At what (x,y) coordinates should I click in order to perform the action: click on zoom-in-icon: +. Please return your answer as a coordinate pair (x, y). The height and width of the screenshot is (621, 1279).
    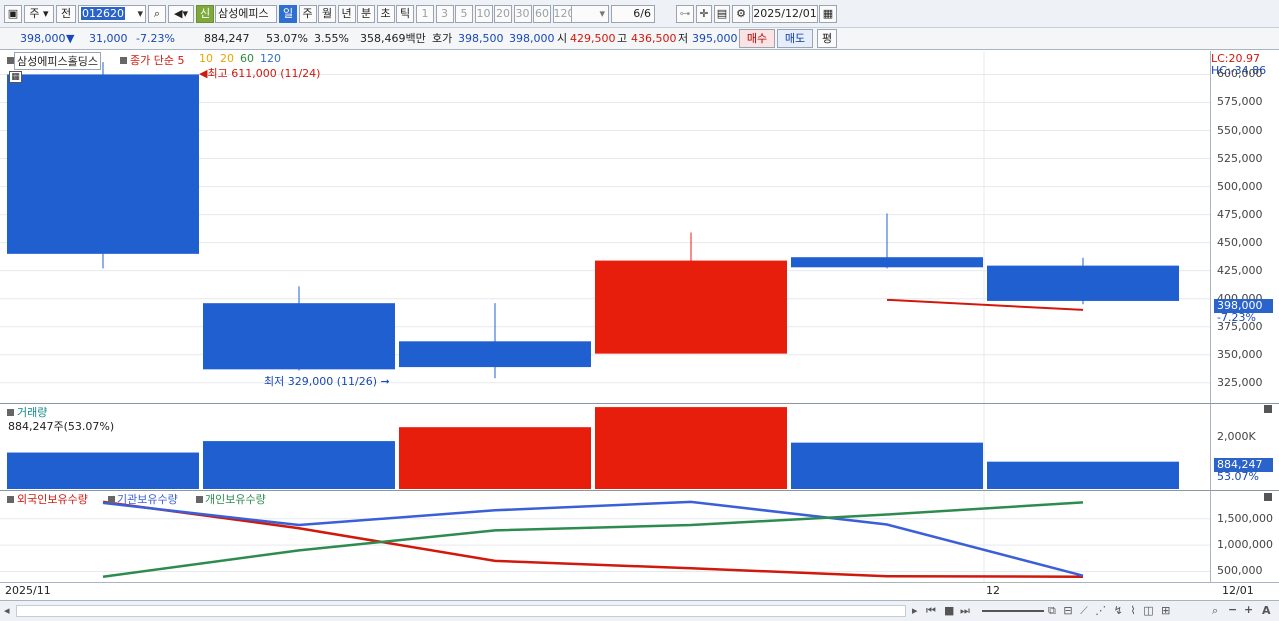
    Looking at the image, I should click on (1248, 609).